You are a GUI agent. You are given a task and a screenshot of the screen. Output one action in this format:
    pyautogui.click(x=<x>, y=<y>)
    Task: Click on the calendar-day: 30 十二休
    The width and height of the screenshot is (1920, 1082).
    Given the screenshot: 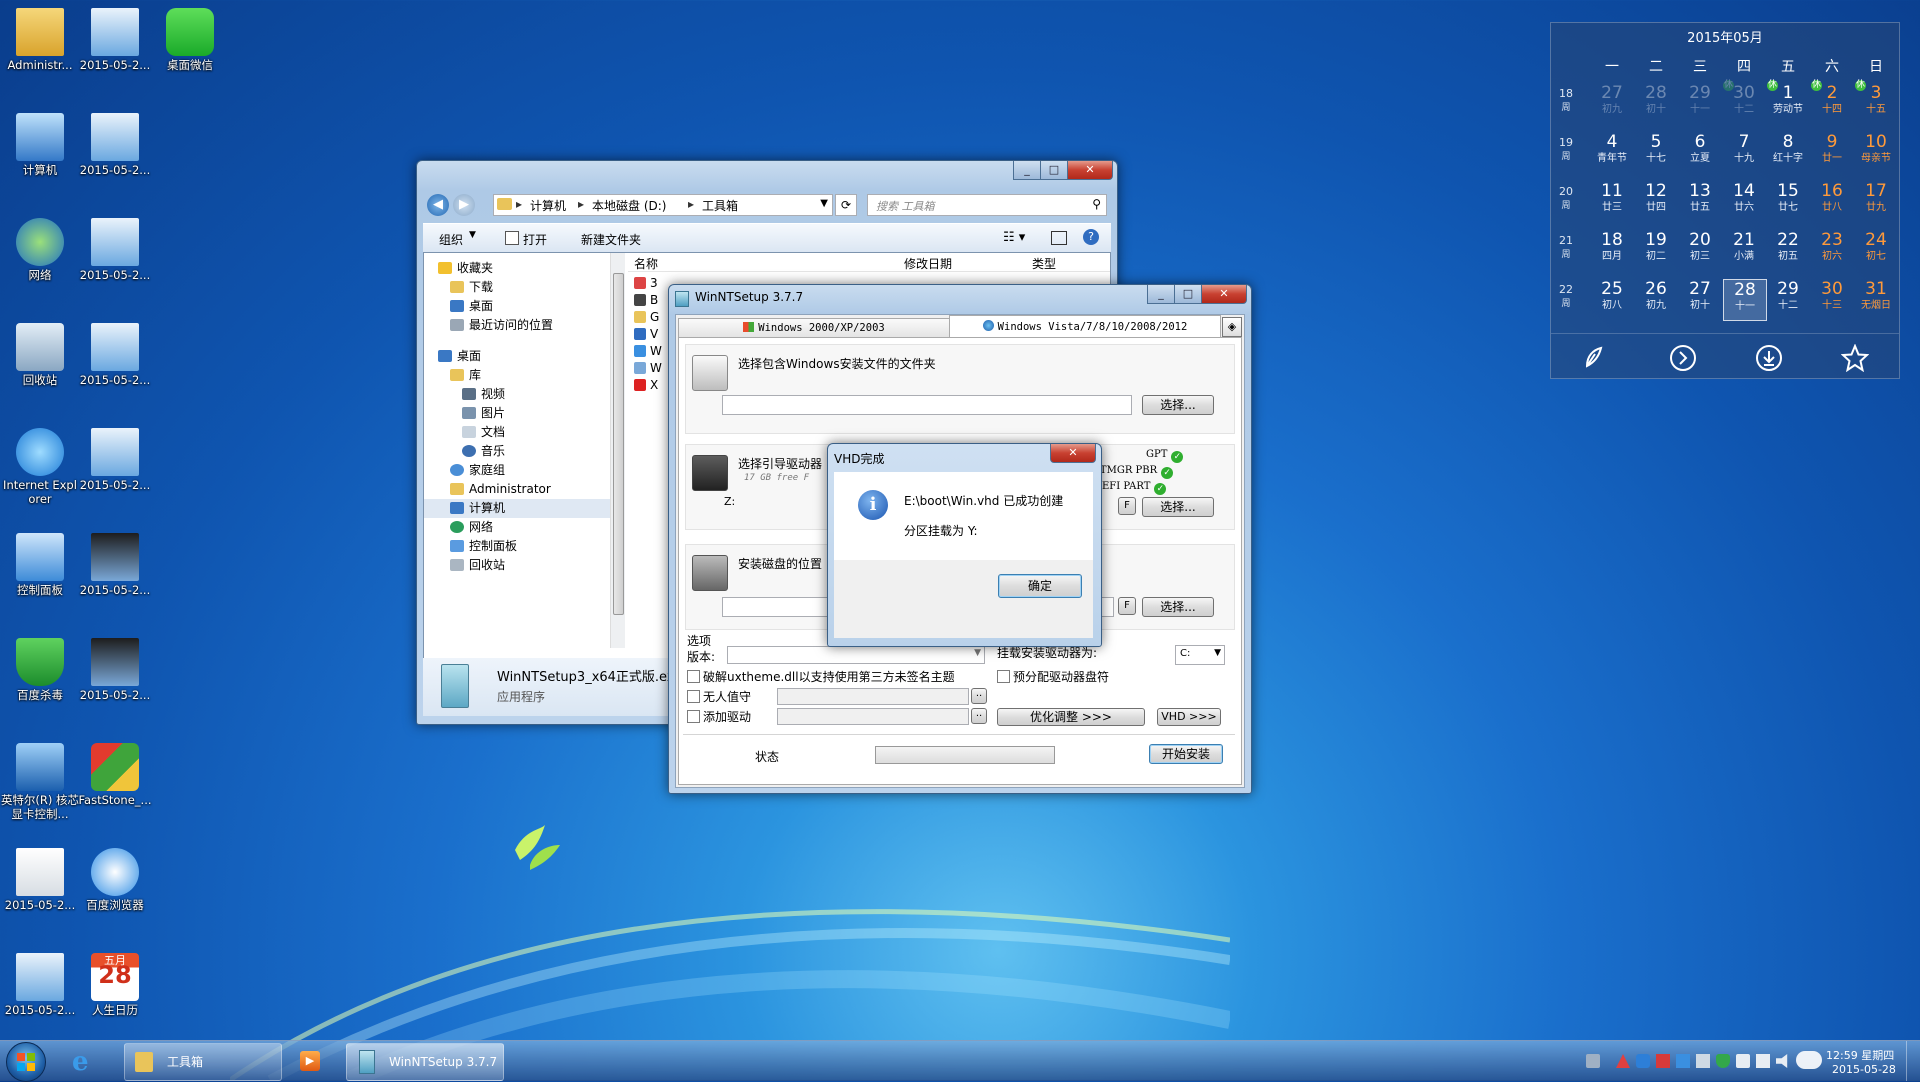 What is the action you would take?
    pyautogui.click(x=1744, y=98)
    